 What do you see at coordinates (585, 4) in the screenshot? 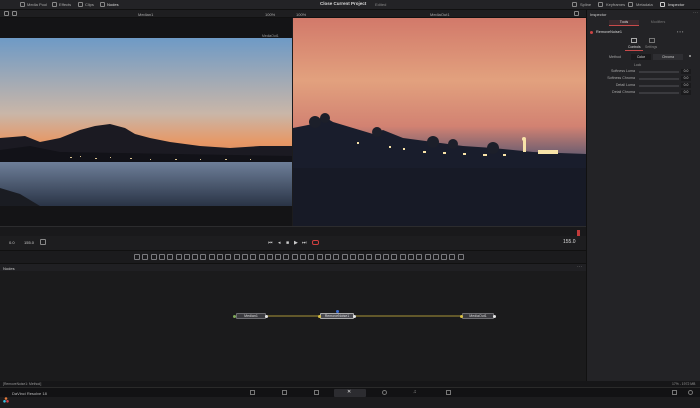
I see `spline-button: Spline` at bounding box center [585, 4].